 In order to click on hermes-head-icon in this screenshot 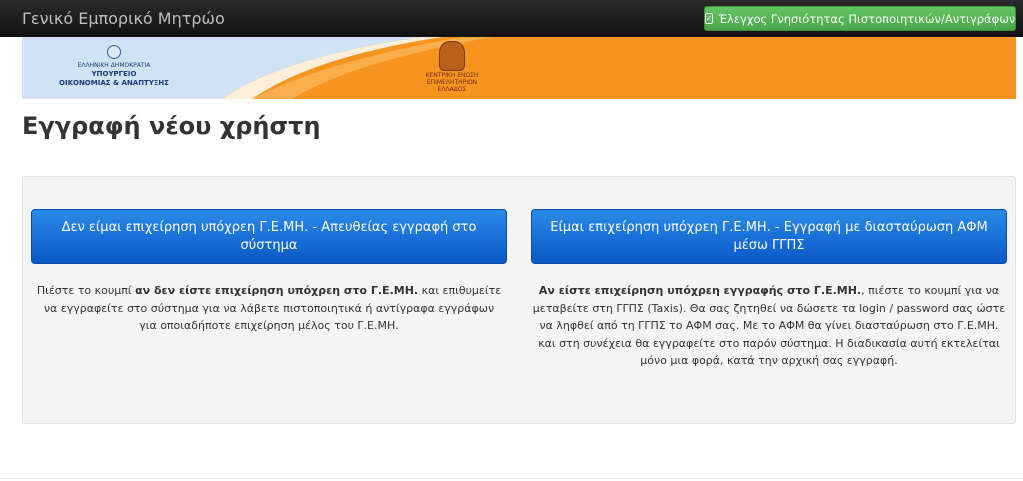, I will do `click(452, 56)`.